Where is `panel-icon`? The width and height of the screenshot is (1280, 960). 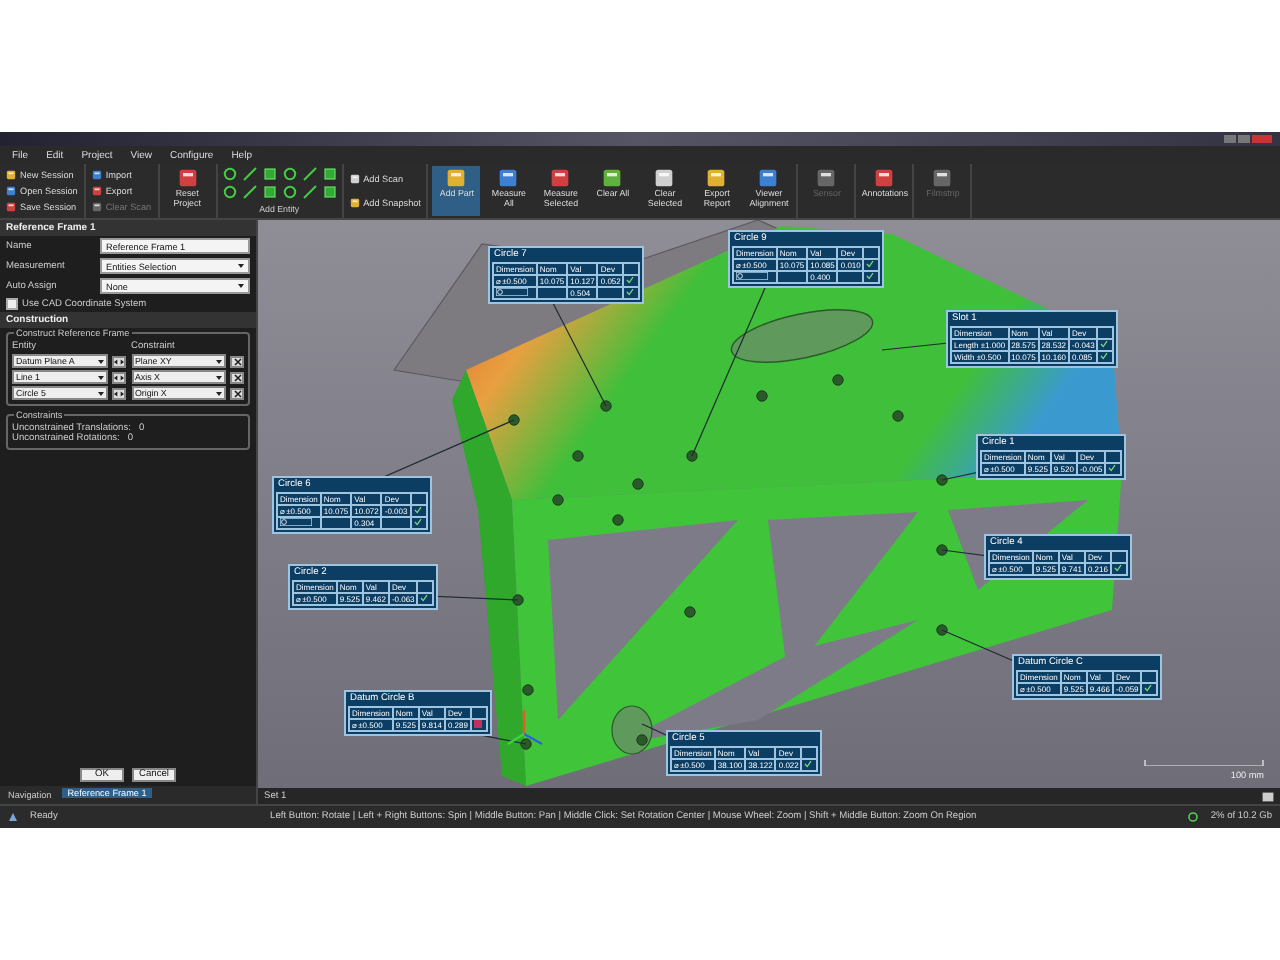 panel-icon is located at coordinates (1268, 796).